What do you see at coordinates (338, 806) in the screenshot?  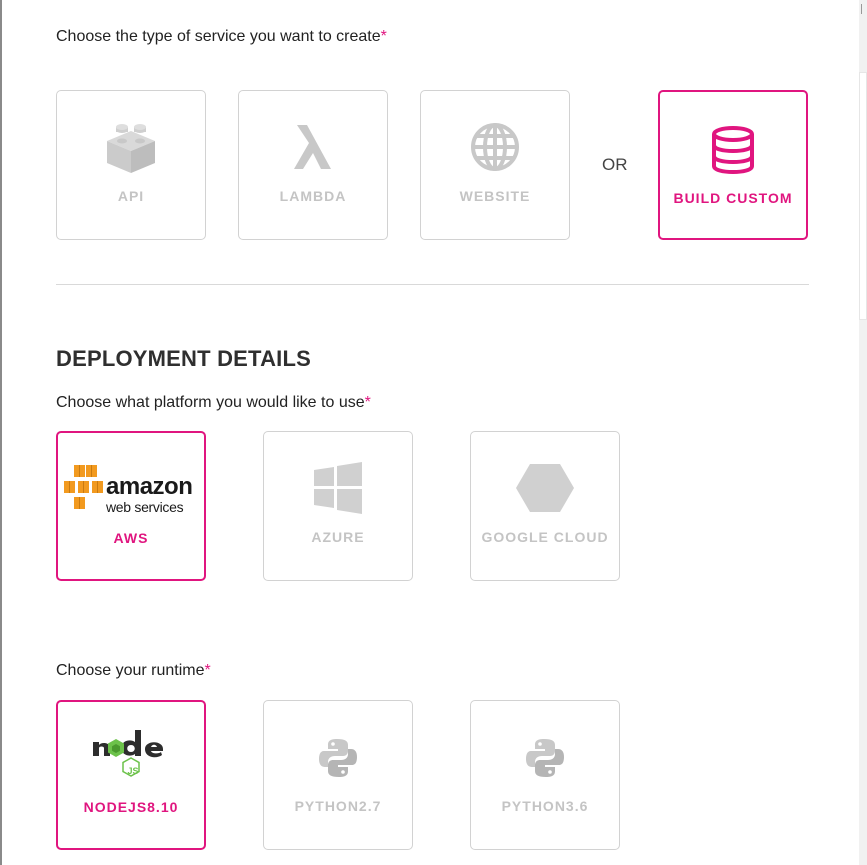 I see `runtime-option-python27-label: PYTHON2.7` at bounding box center [338, 806].